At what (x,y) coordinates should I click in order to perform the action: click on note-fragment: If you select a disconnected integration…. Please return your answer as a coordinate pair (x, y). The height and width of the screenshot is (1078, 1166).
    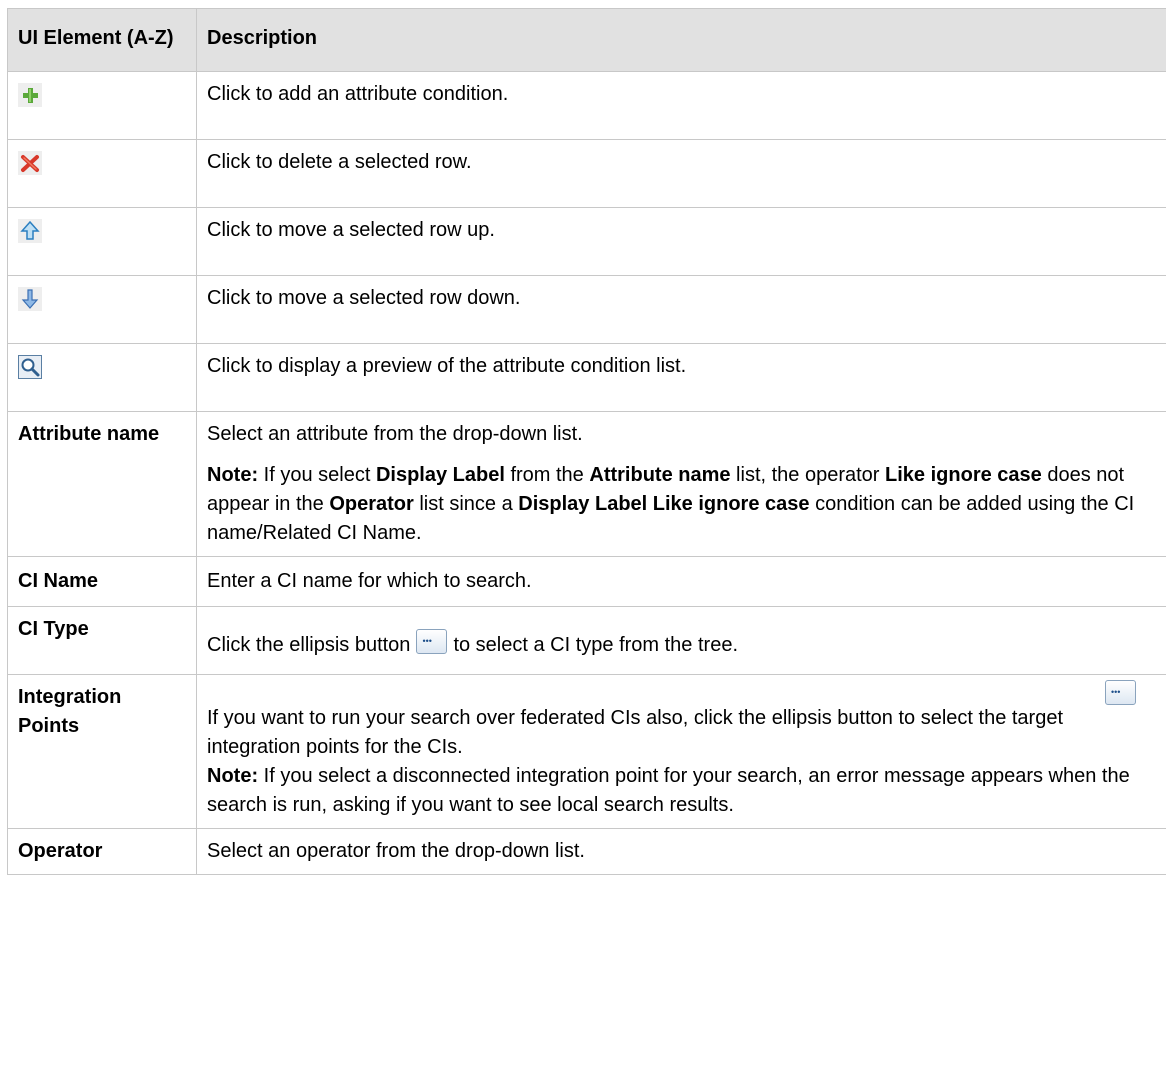
    Looking at the image, I should click on (668, 790).